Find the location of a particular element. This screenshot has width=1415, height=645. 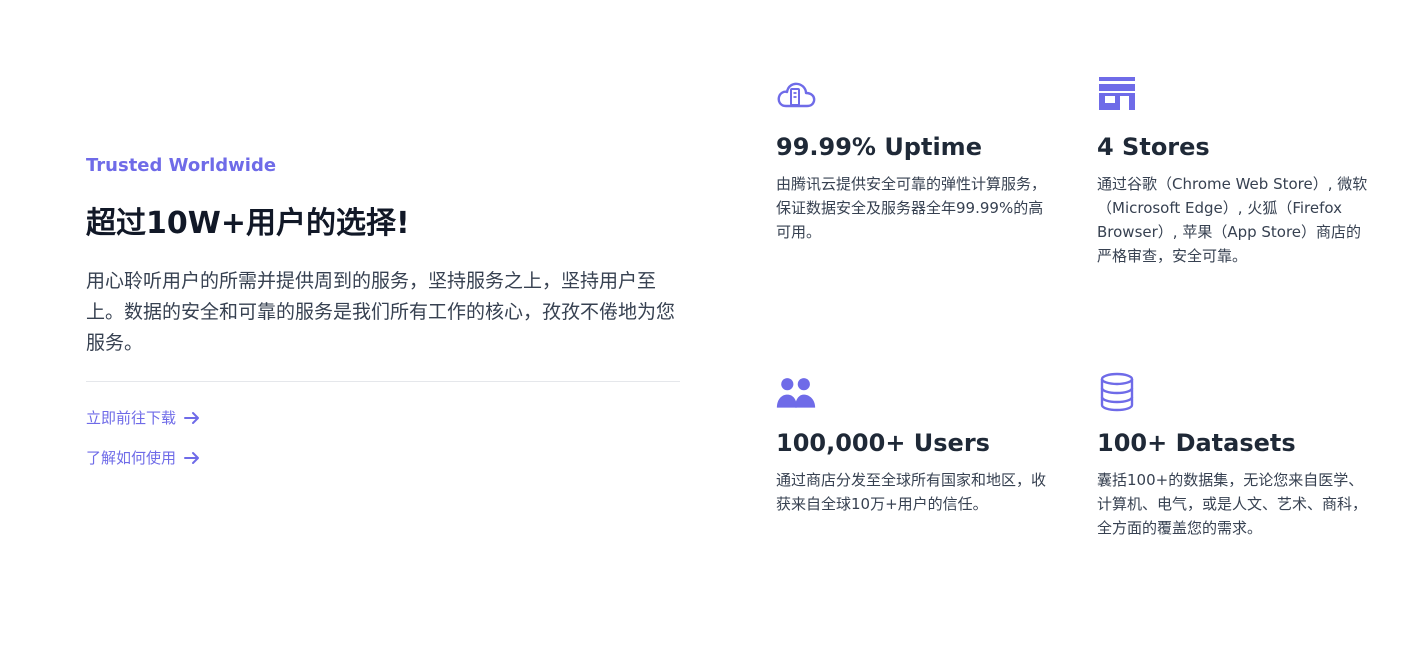

feature-title: 100,000+ Users is located at coordinates (883, 443).